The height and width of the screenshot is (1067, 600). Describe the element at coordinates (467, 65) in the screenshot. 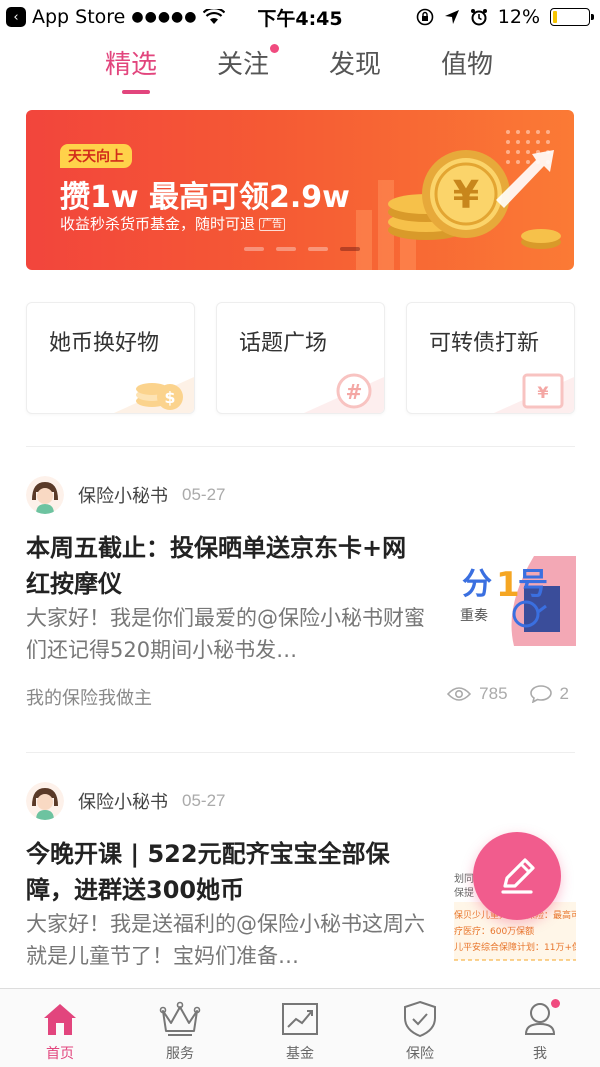

I see `tab-label: 值物` at that location.